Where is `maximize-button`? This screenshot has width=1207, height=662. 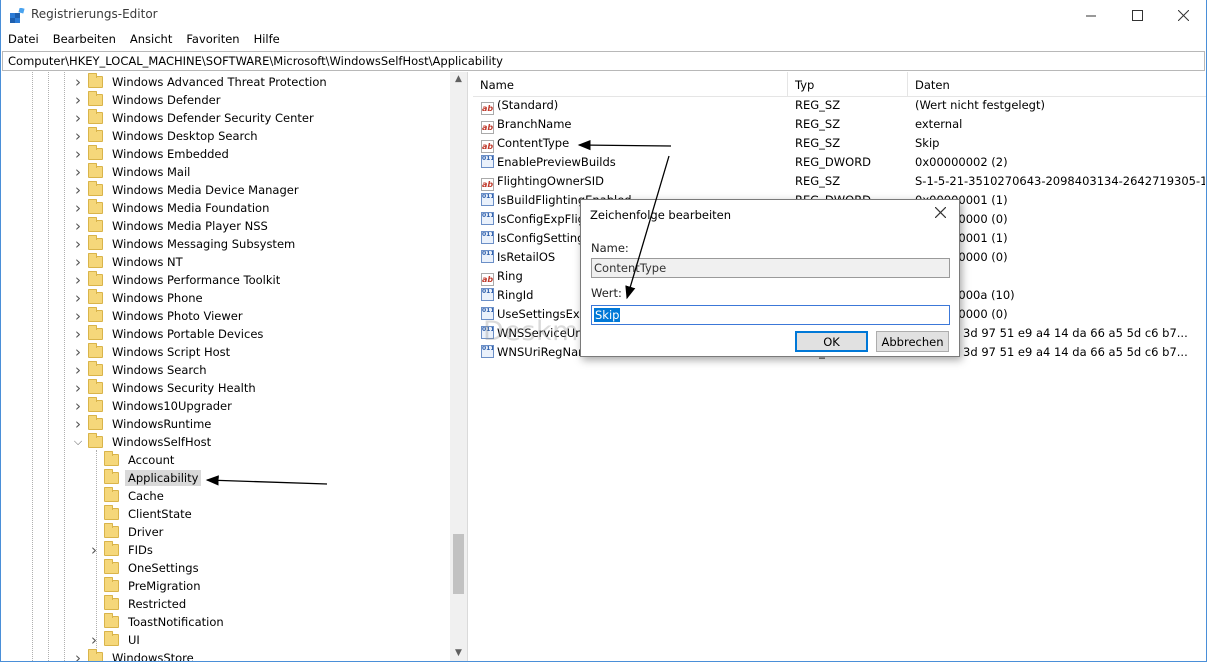
maximize-button is located at coordinates (1137, 15).